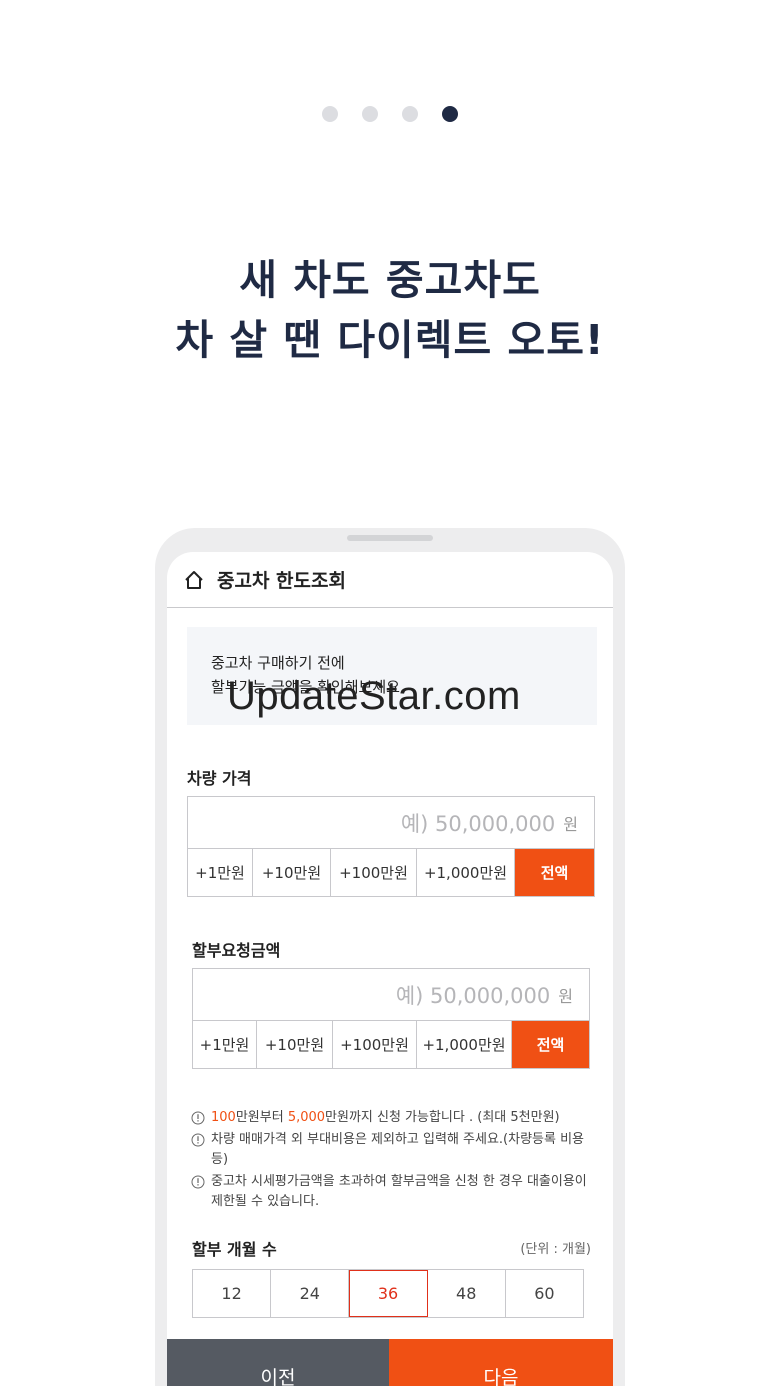 Image resolution: width=780 pixels, height=1386 pixels. I want to click on month-option-36-selected: 36, so click(388, 1293).